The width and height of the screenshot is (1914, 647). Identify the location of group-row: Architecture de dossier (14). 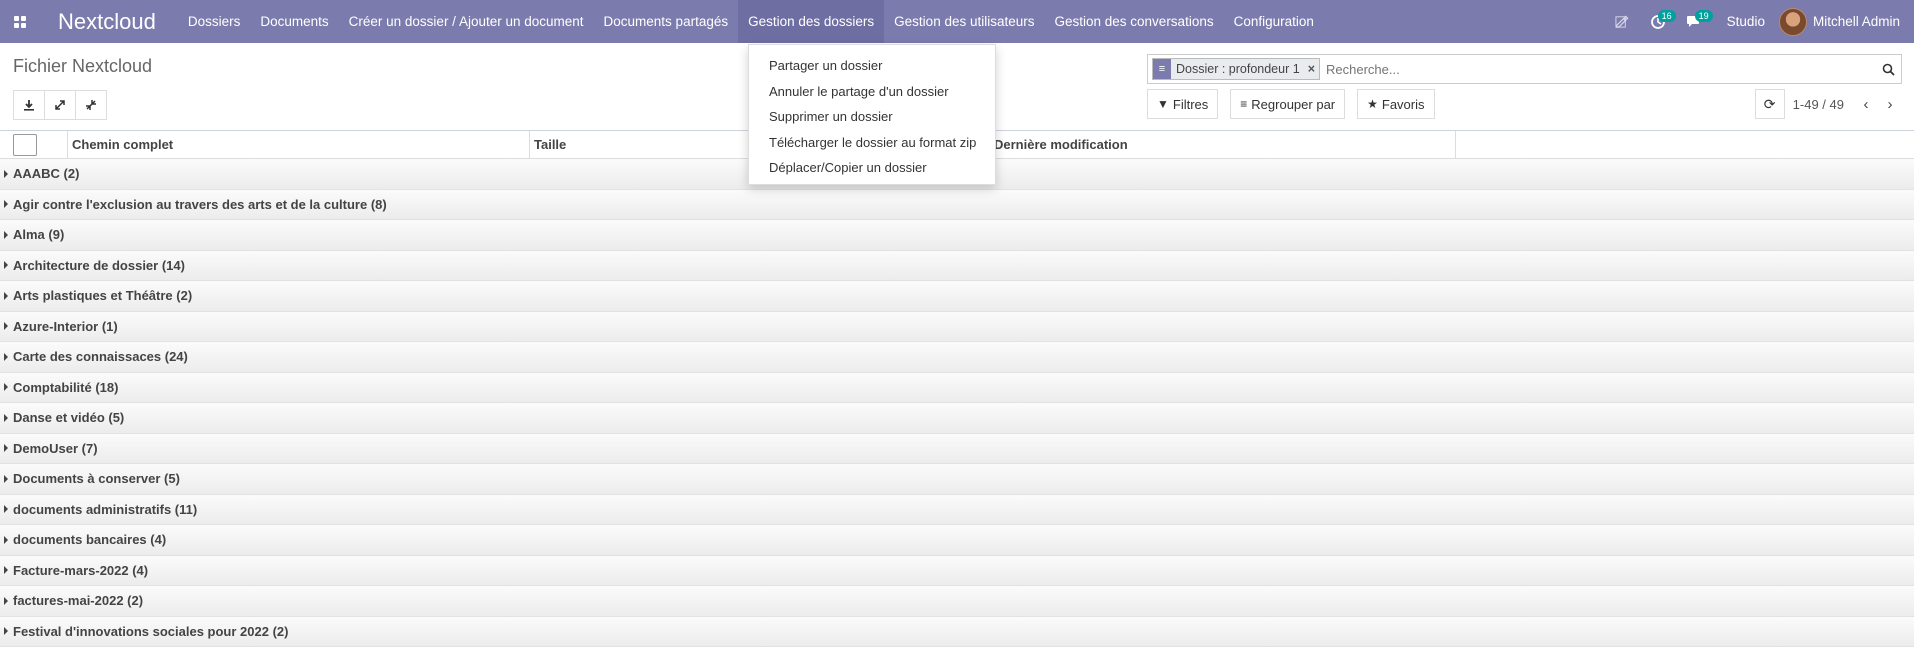
(957, 266).